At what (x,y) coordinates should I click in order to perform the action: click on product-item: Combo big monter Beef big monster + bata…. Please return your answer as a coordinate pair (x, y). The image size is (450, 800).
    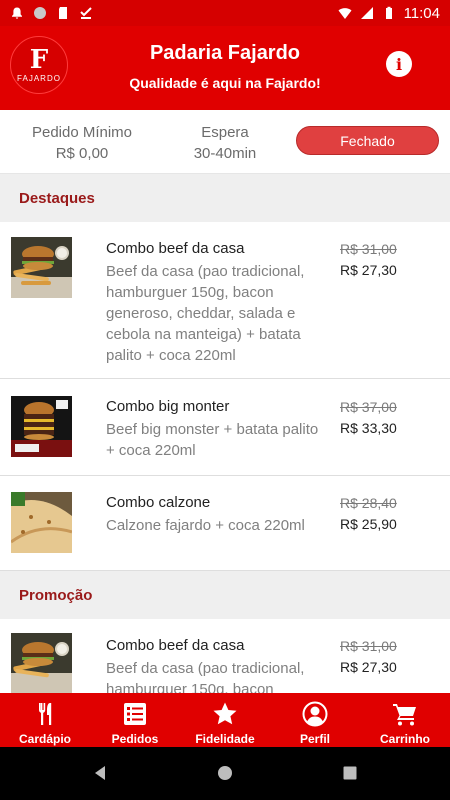
    Looking at the image, I should click on (225, 427).